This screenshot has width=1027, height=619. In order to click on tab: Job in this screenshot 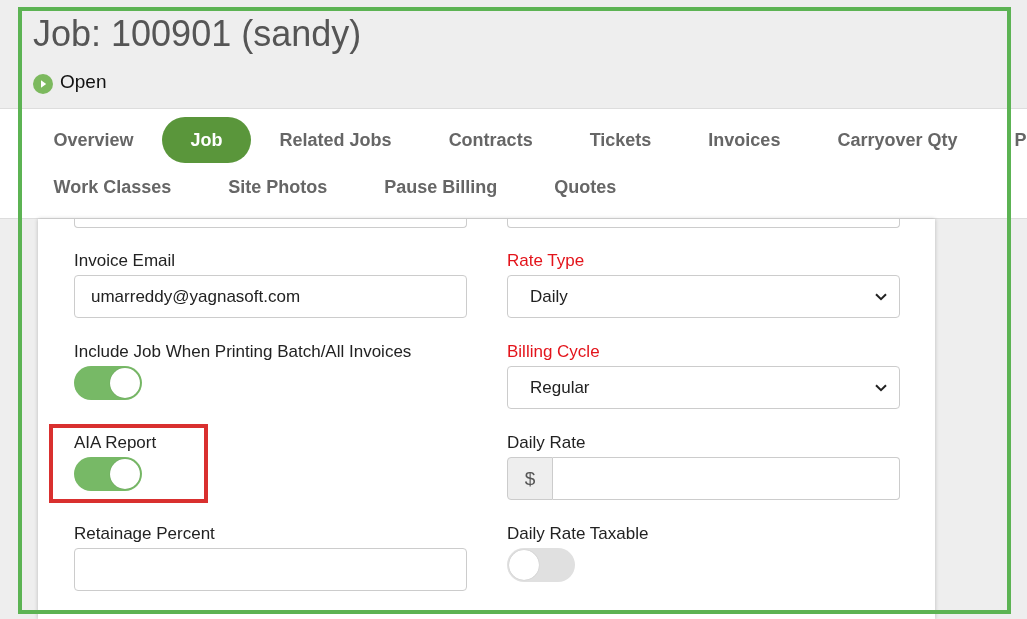, I will do `click(207, 140)`.